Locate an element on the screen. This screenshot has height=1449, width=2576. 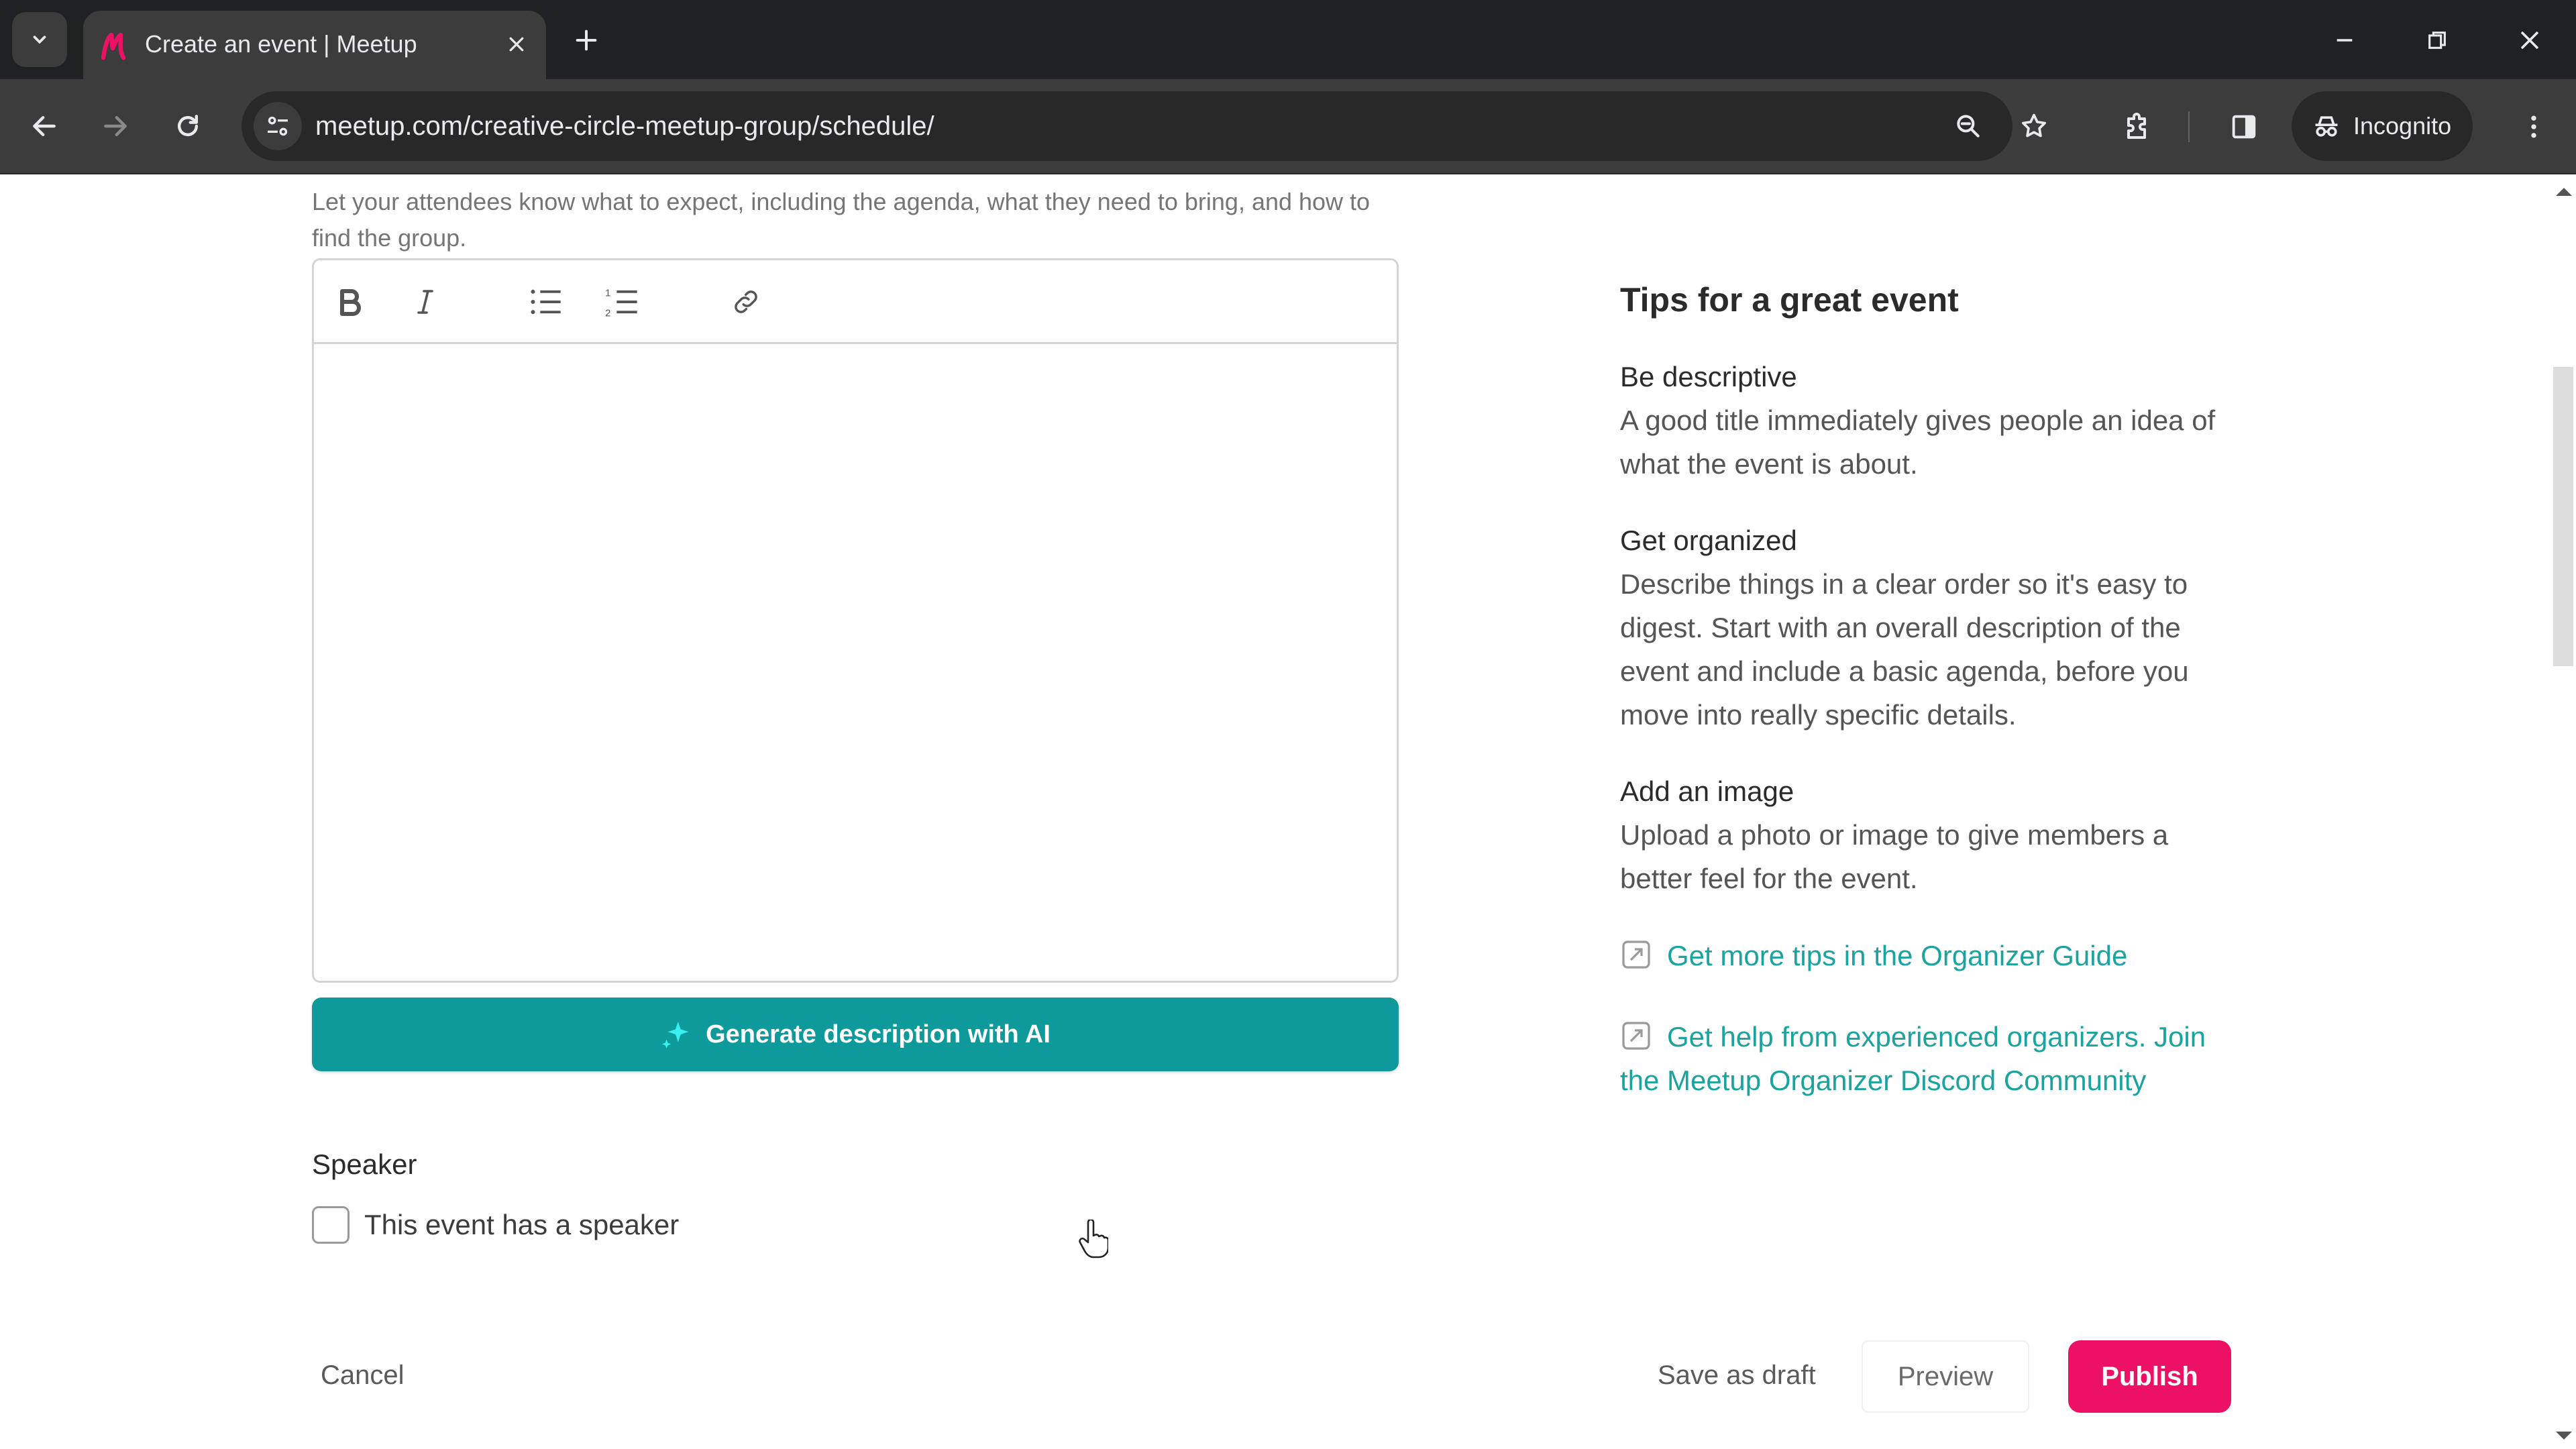
site-info-button is located at coordinates (278, 126).